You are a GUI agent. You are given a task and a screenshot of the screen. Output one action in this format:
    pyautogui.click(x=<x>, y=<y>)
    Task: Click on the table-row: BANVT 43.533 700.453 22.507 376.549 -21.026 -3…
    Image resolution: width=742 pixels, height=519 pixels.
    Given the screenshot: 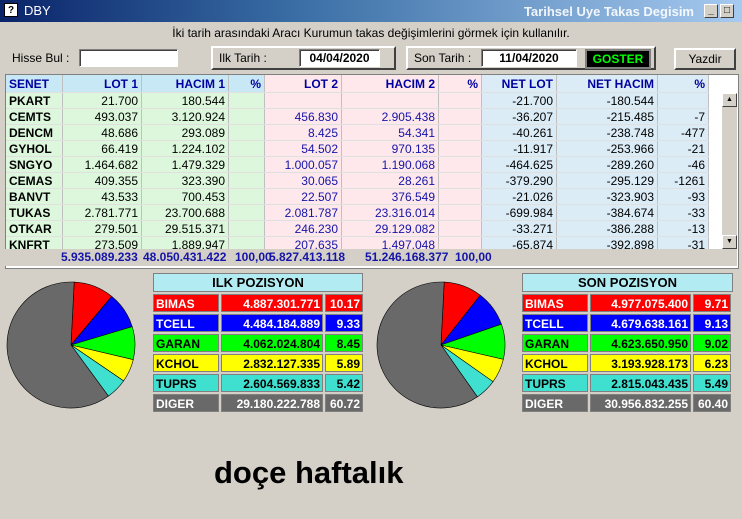 What is the action you would take?
    pyautogui.click(x=357, y=196)
    